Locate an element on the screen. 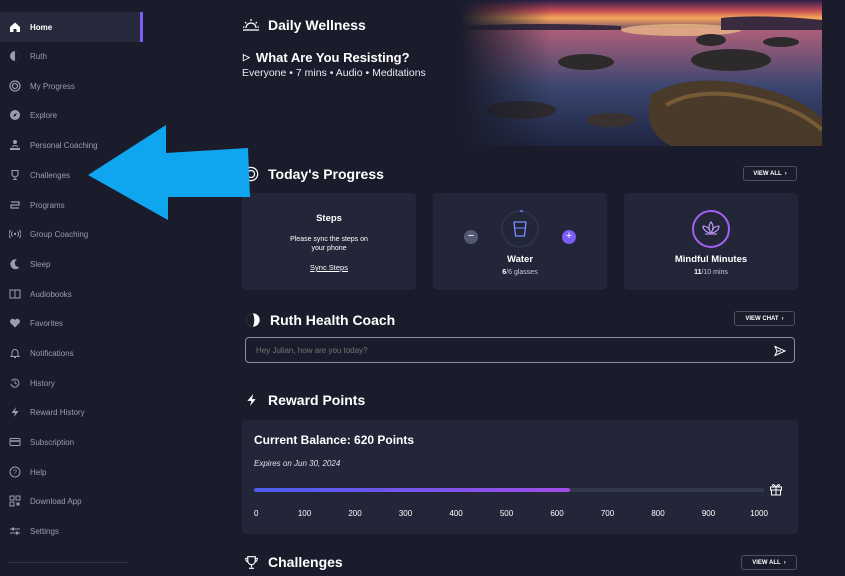 This screenshot has width=845, height=576. mindful-count: 11/10 mins is located at coordinates (711, 272).